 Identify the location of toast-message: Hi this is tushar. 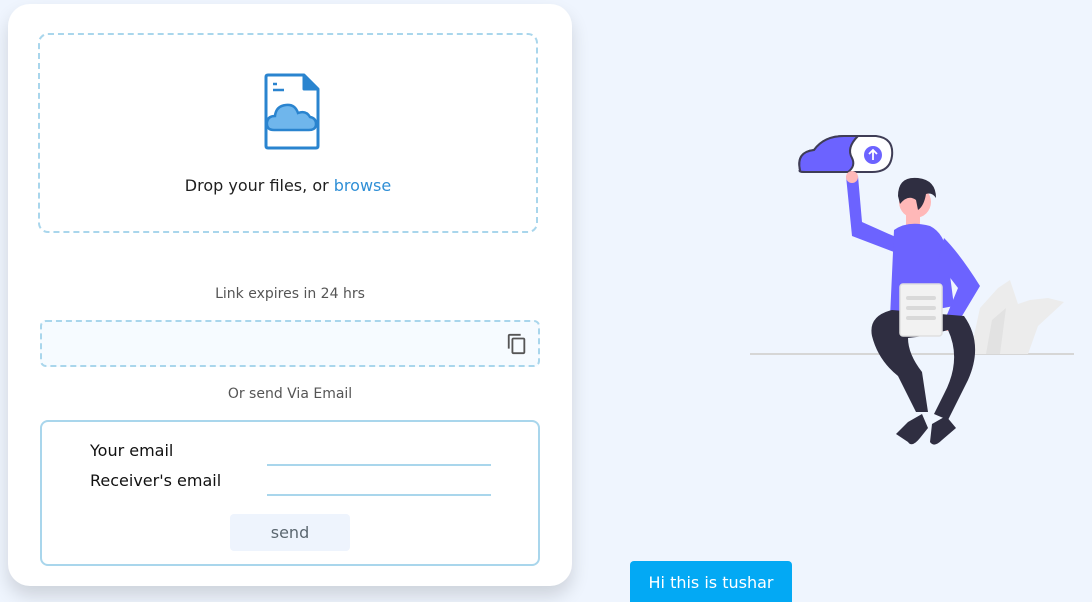
(711, 581).